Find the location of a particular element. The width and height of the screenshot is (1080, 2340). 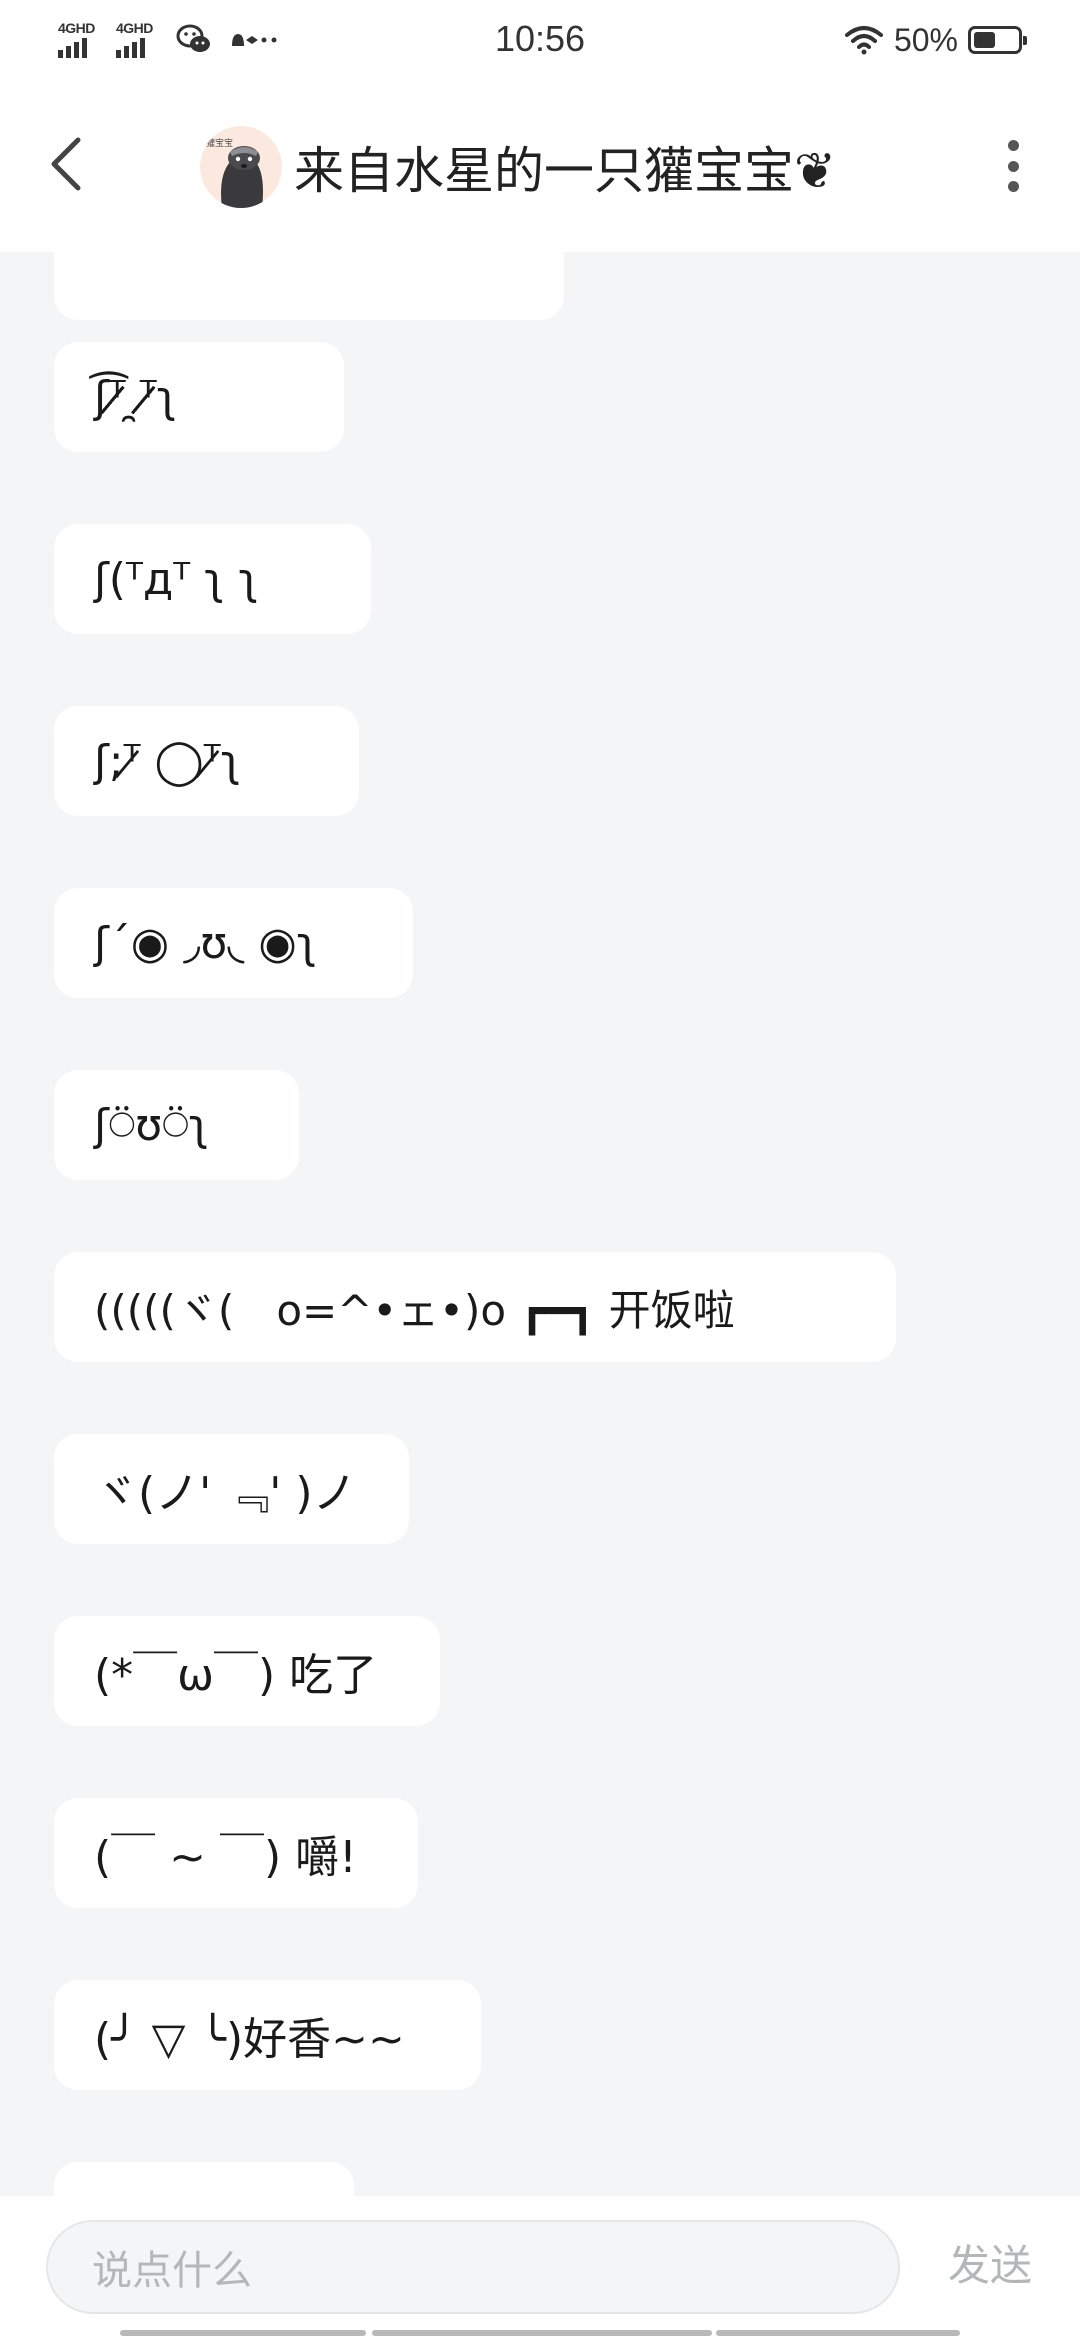

message-bubble: ʃ´◉ ◞ʊ◟ ◉ʅ is located at coordinates (233, 943).